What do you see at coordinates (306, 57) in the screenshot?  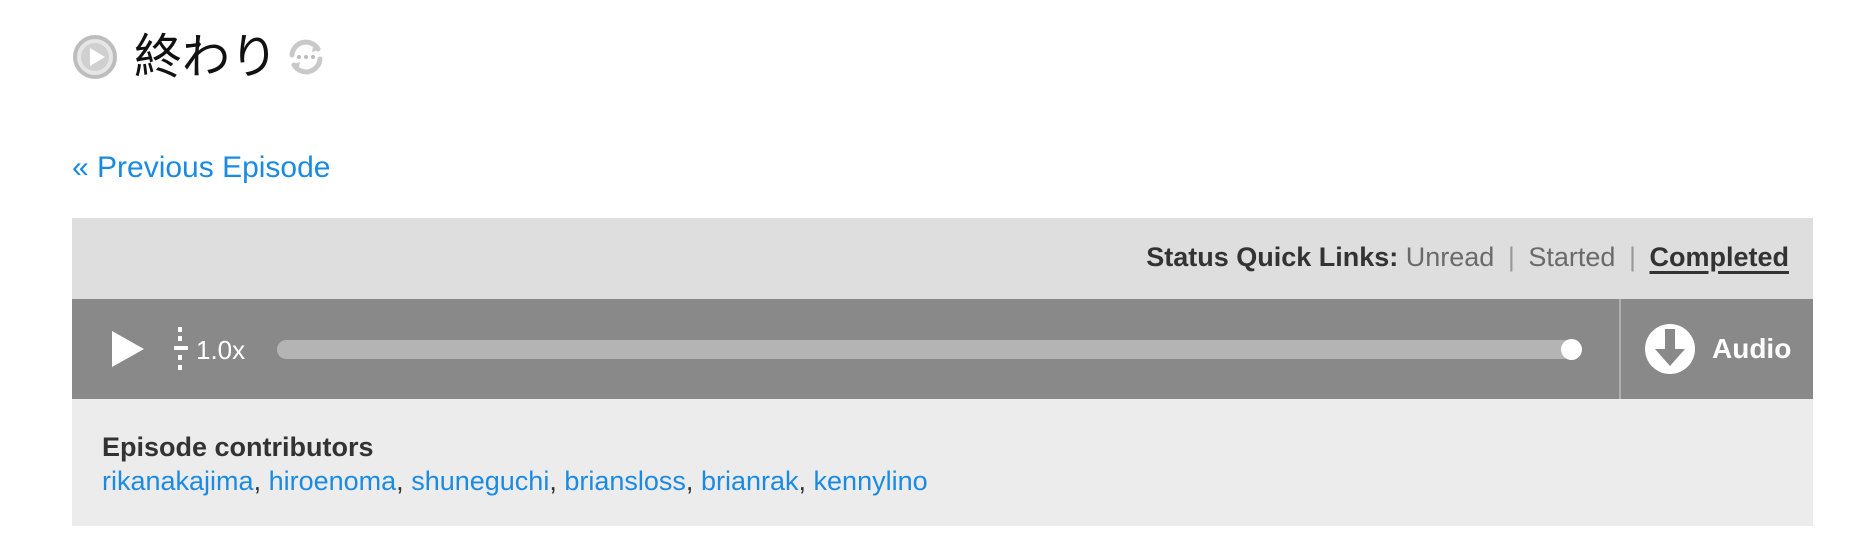 I see `sync-icon` at bounding box center [306, 57].